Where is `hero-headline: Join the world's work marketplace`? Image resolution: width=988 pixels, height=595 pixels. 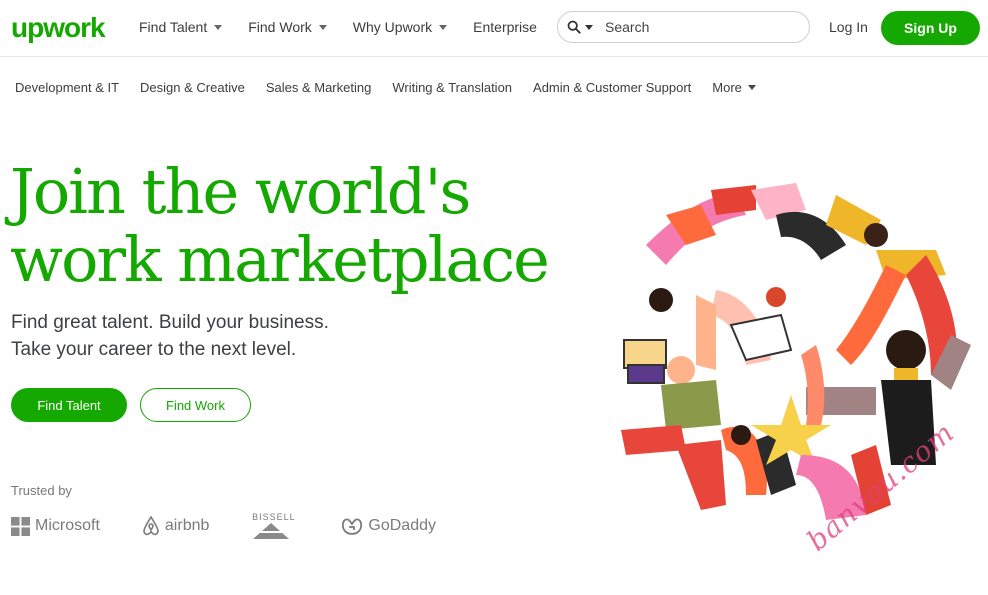 hero-headline: Join the world's work marketplace is located at coordinates (280, 225).